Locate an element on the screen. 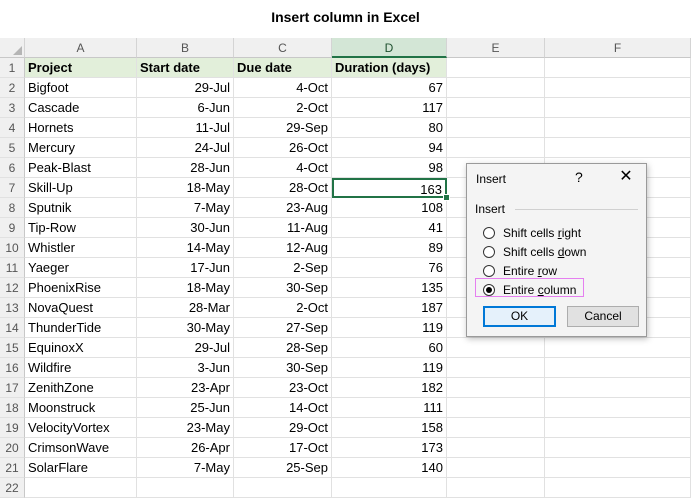  cell-e21 is located at coordinates (496, 468).